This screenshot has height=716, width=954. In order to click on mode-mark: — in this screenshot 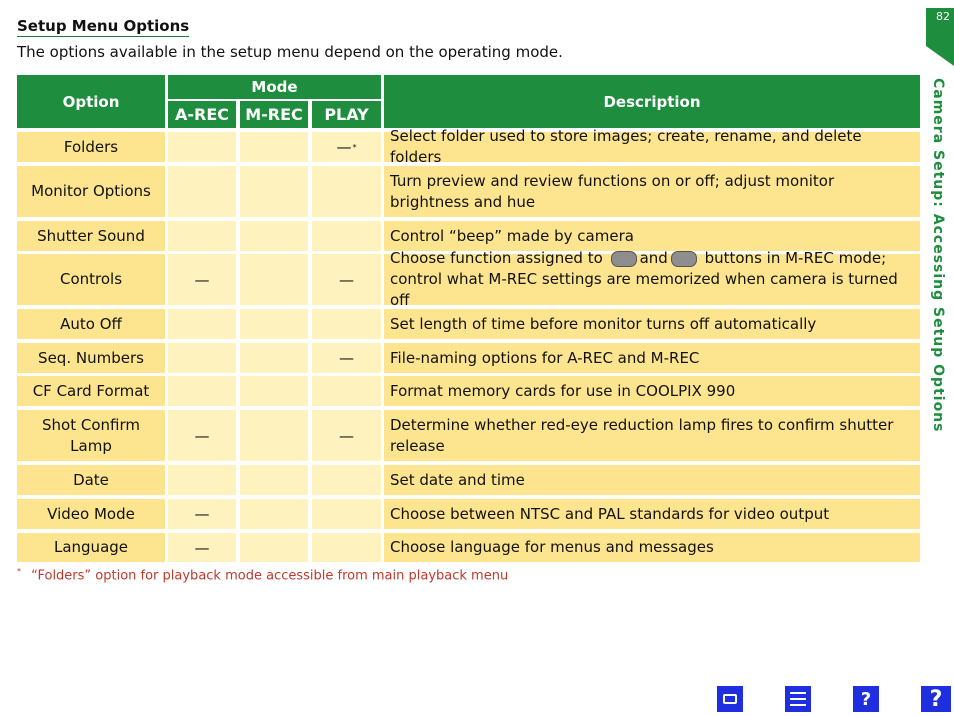, I will do `click(344, 147)`.